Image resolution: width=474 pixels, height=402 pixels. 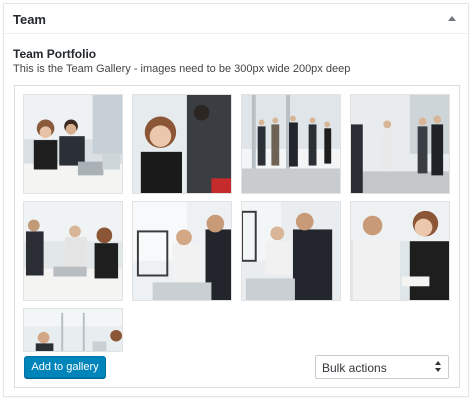 I want to click on bulk-actions-label: Bulk actions, so click(x=354, y=368).